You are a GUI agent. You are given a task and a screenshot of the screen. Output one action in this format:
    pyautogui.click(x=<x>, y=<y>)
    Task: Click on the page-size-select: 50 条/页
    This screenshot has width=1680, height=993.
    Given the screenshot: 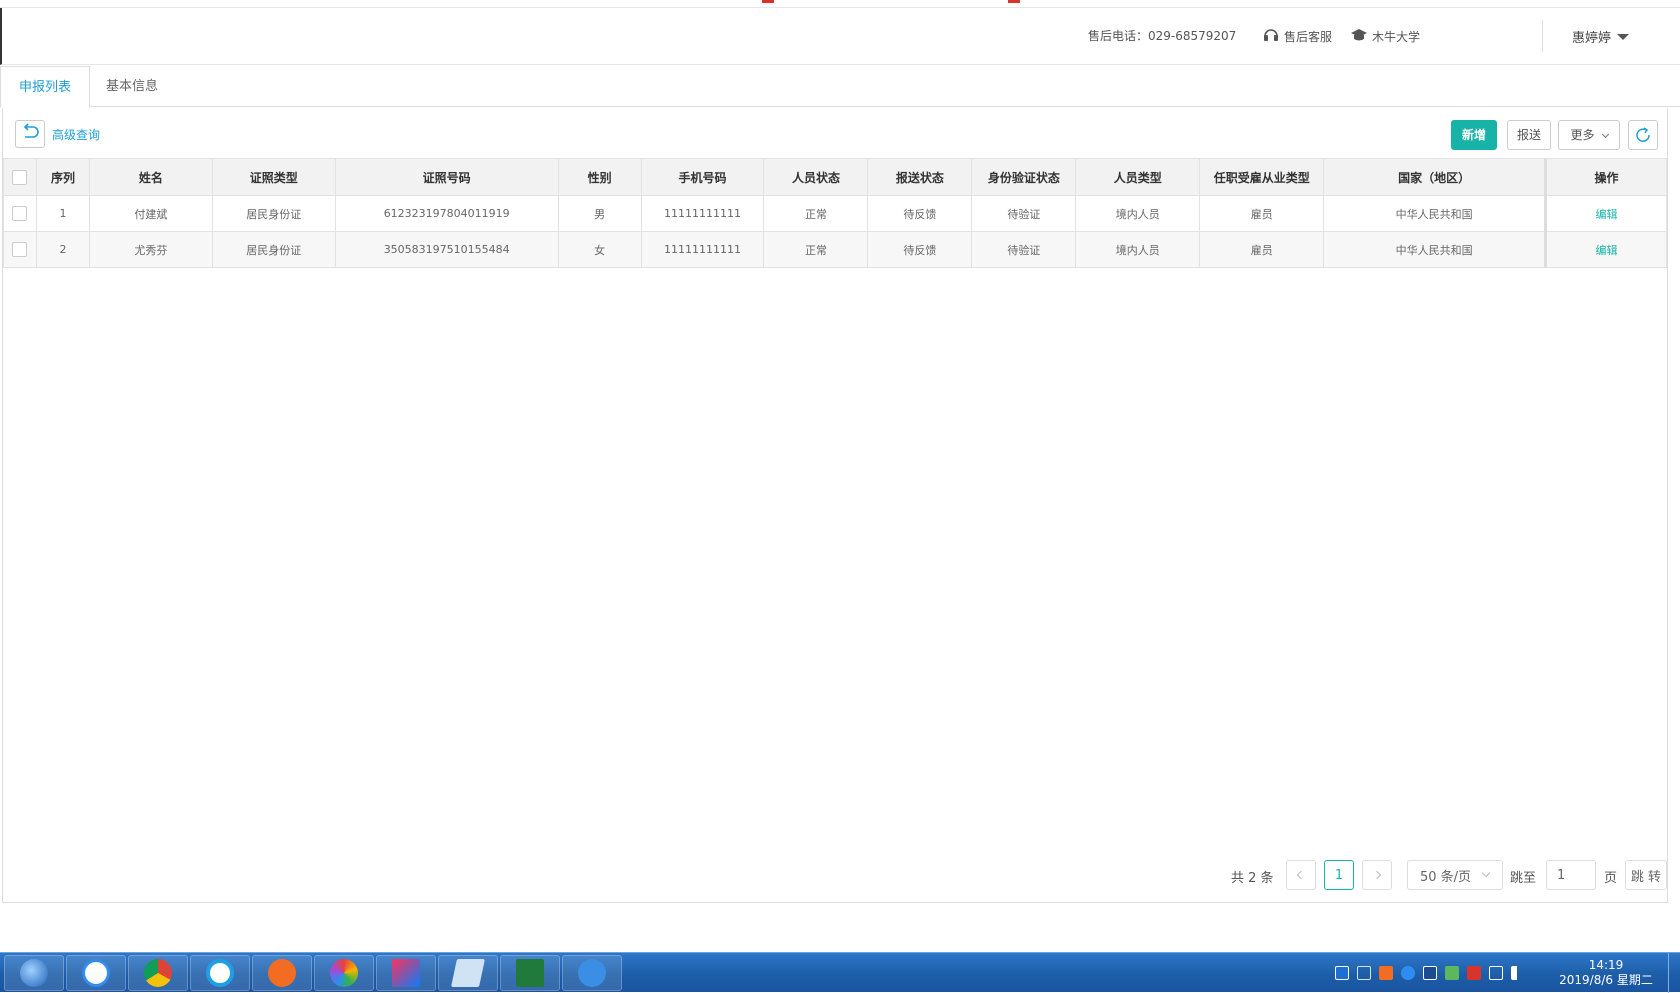 What is the action you would take?
    pyautogui.click(x=1455, y=875)
    